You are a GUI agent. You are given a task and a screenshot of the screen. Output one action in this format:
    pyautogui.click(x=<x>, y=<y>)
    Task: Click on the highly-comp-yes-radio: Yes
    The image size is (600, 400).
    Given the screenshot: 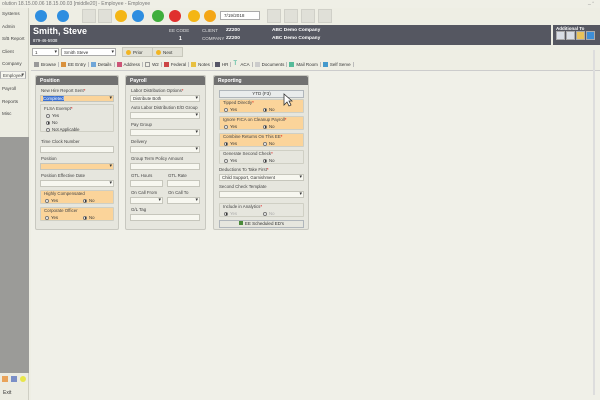 What is the action you would take?
    pyautogui.click(x=51, y=200)
    